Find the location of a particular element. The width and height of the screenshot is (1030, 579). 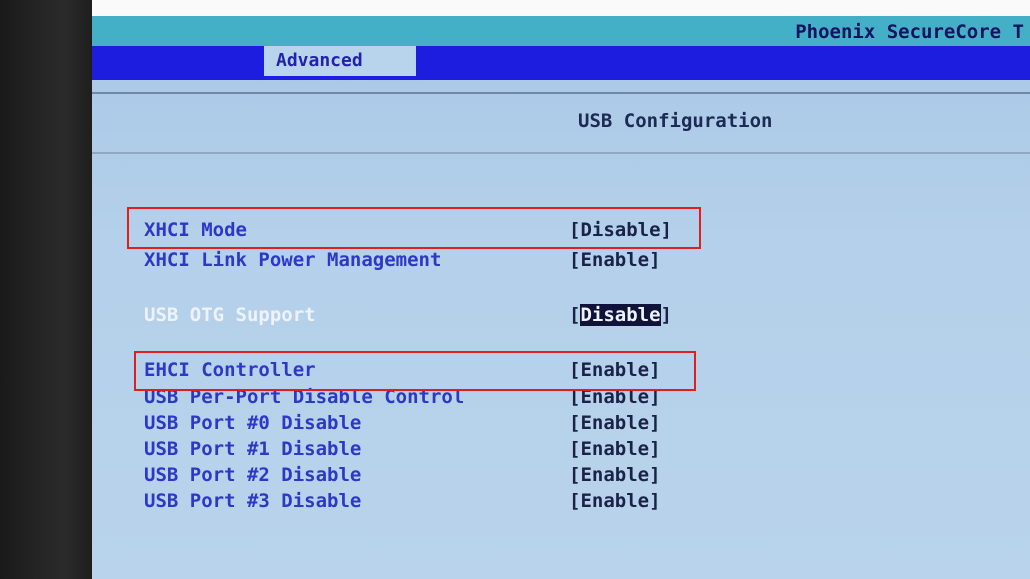

setting-label: USB Port #3 Disable is located at coordinates (253, 501).